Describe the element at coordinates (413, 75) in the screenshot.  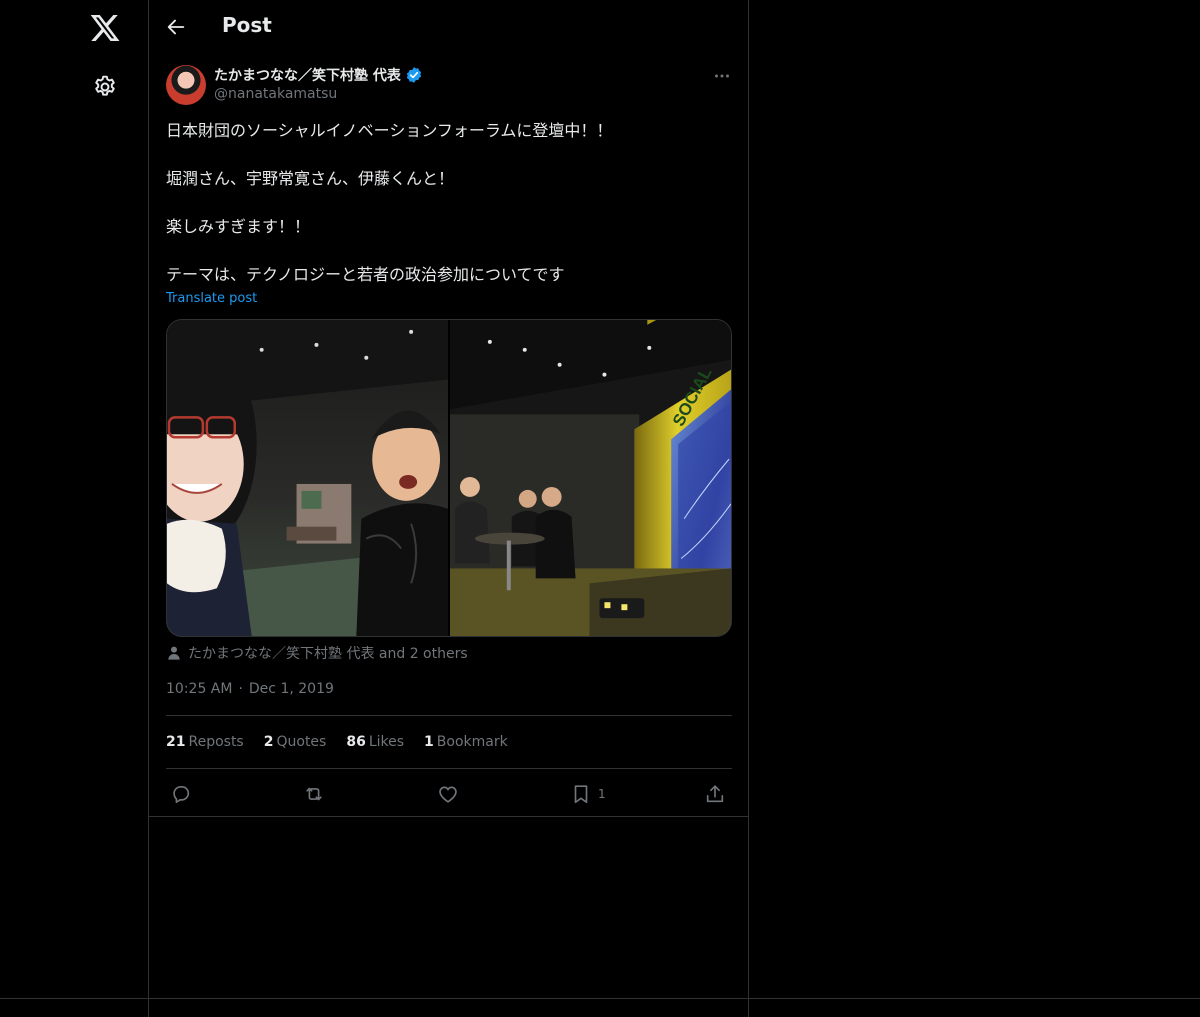
I see `verified-badge-icon` at that location.